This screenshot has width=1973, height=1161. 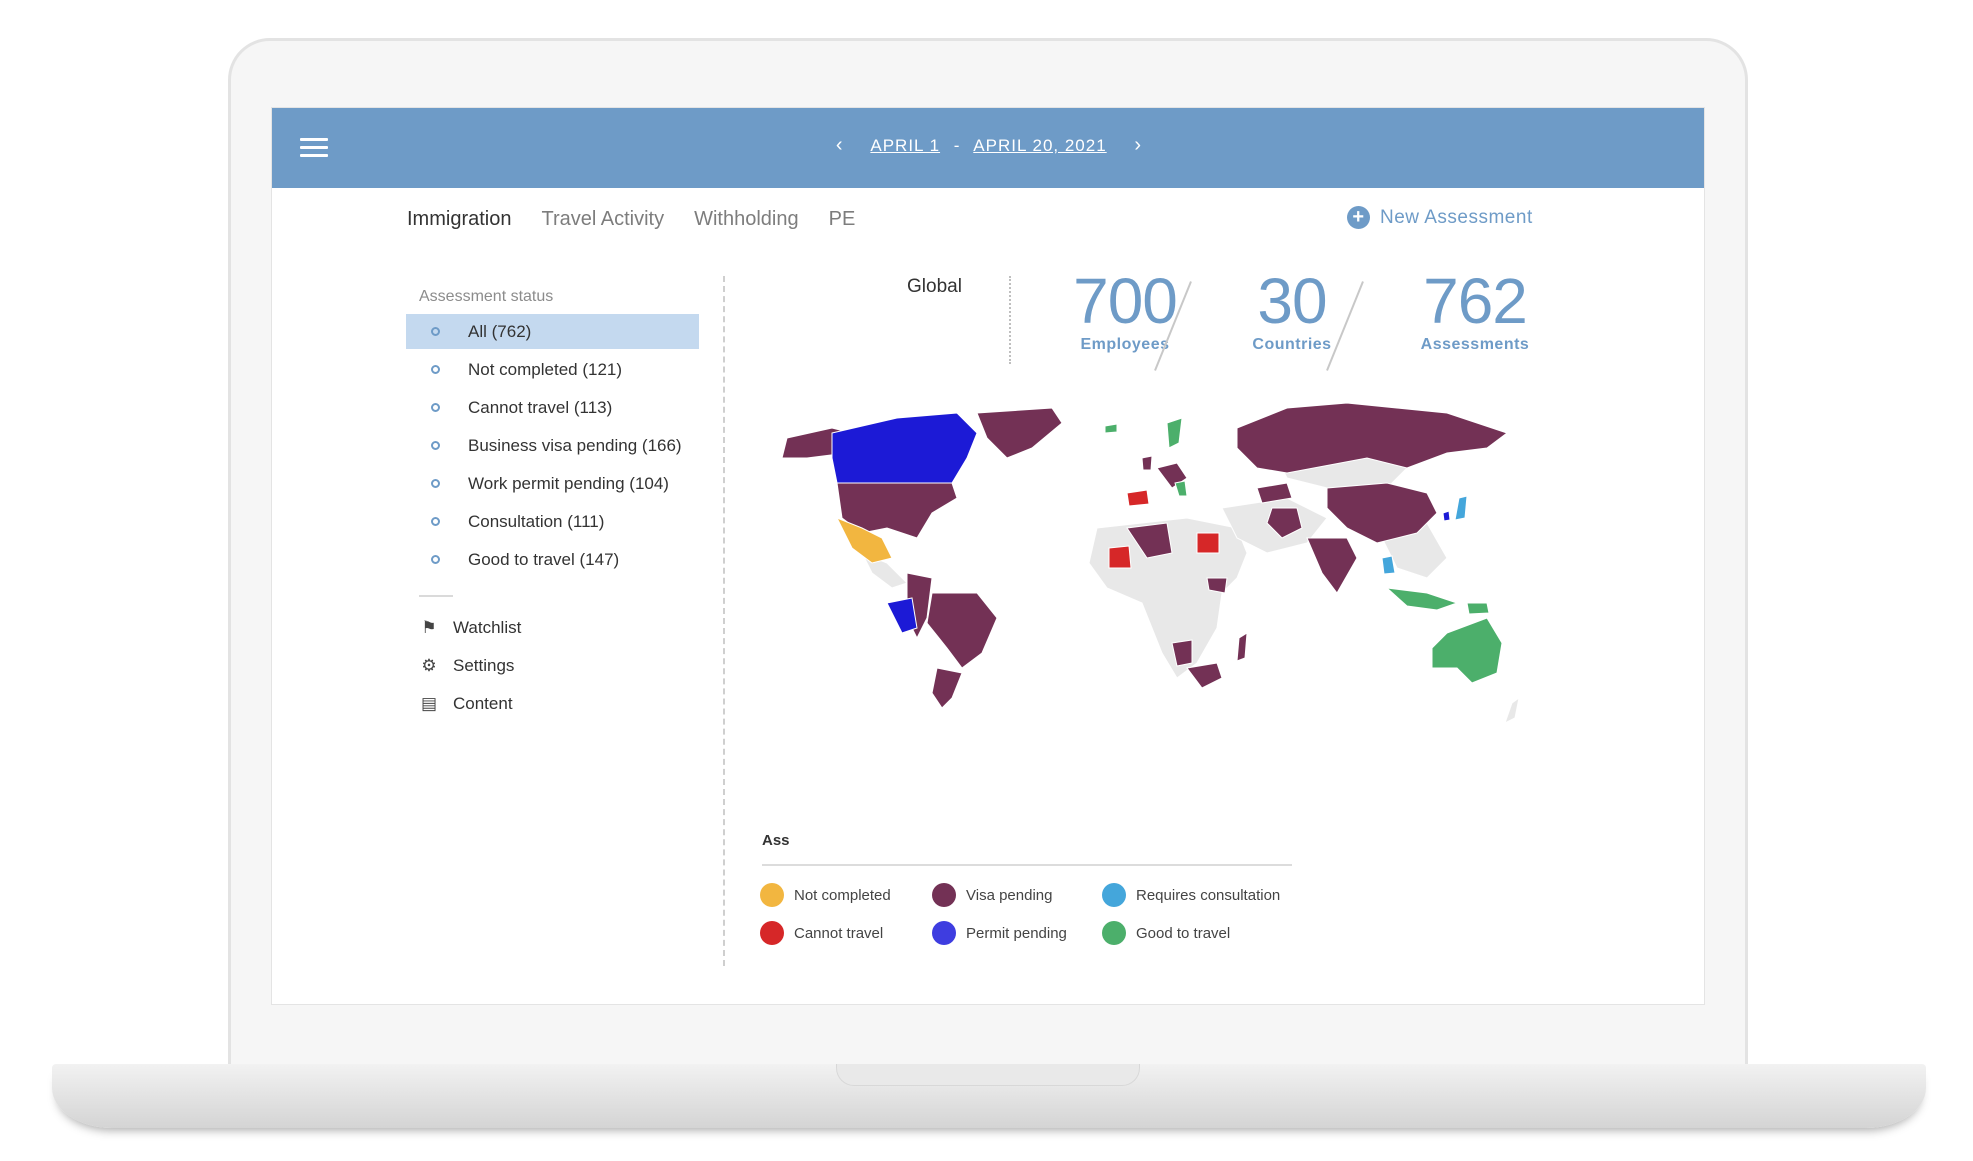 I want to click on status-label: Work permit pending, so click(x=546, y=483).